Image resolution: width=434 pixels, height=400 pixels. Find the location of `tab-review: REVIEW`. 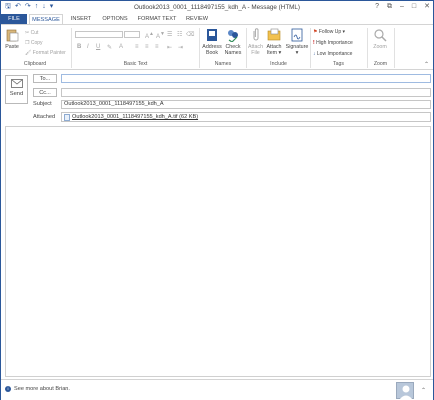

tab-review: REVIEW is located at coordinates (197, 19).